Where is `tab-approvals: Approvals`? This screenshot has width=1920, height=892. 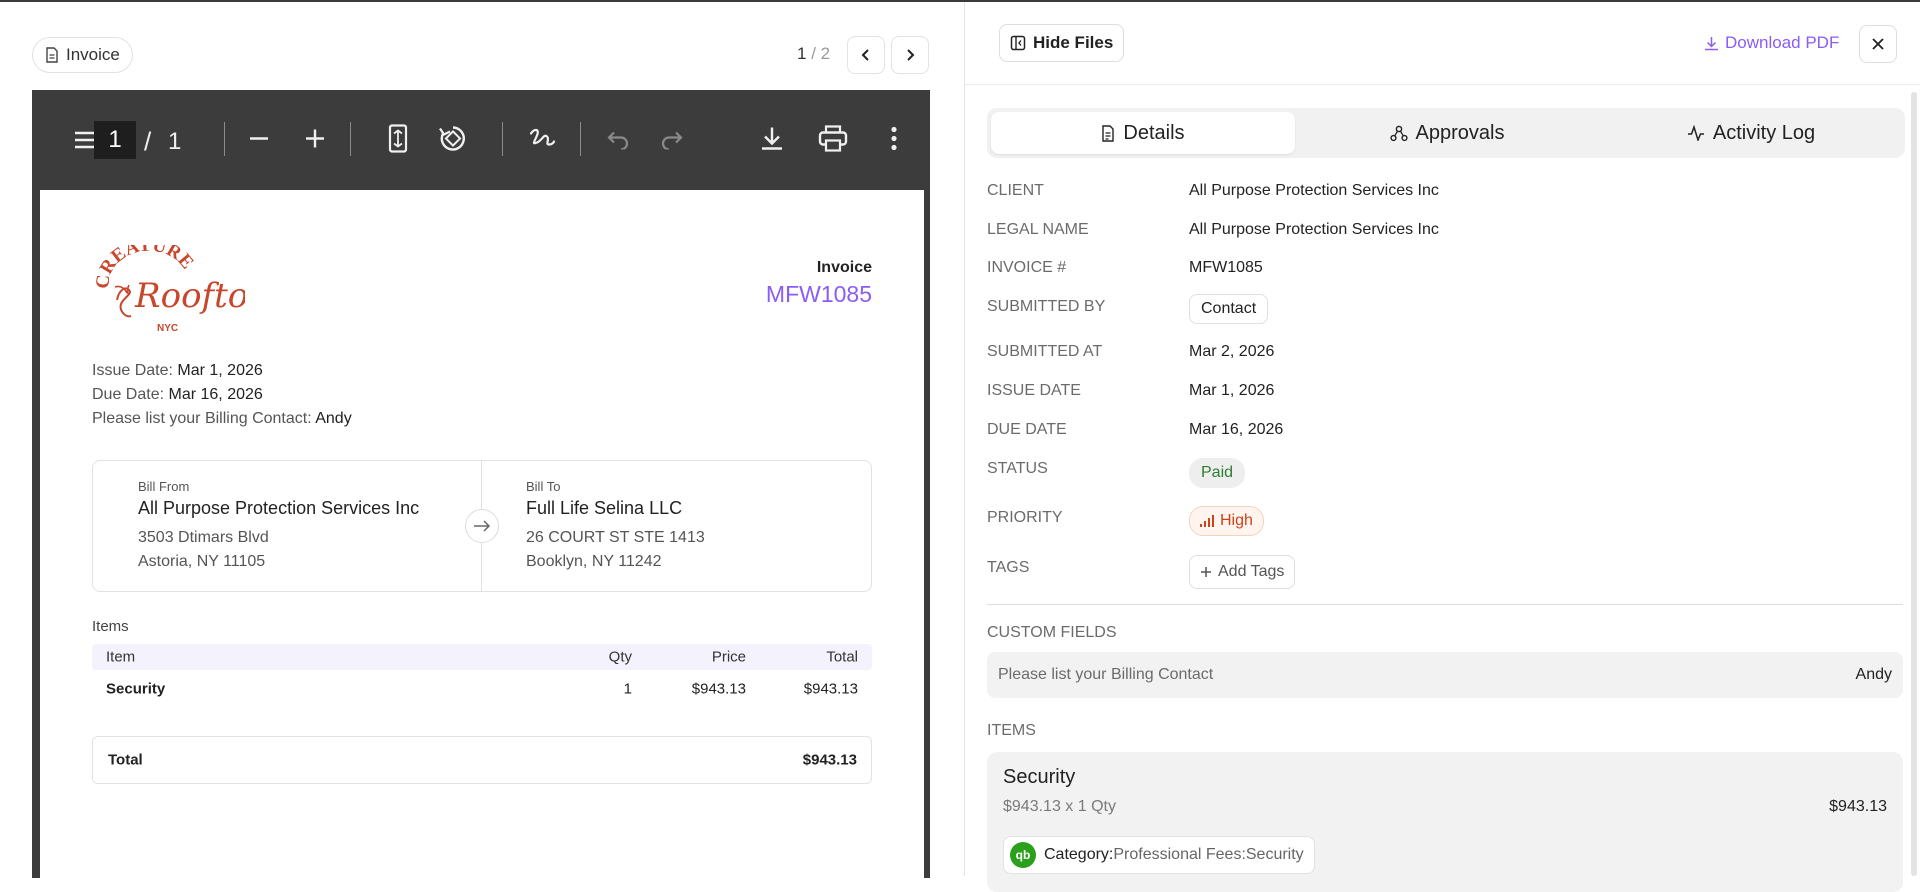 tab-approvals: Approvals is located at coordinates (1447, 133).